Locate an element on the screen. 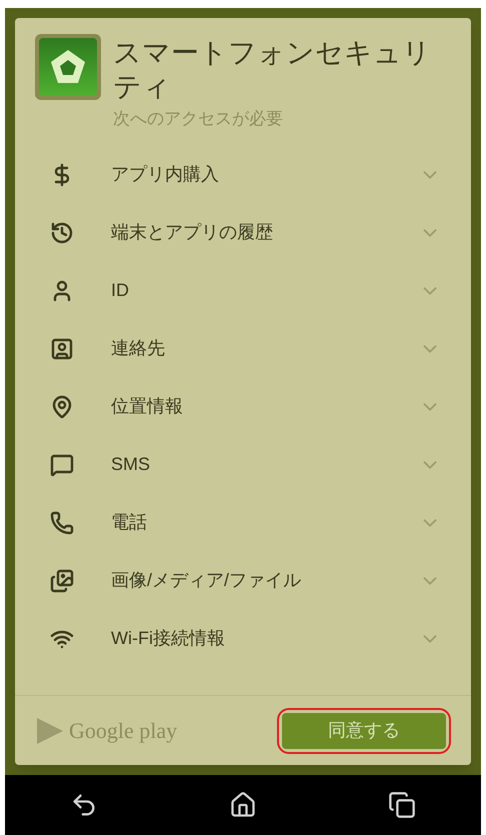 Image resolution: width=486 pixels, height=835 pixels. play-triangle-icon is located at coordinates (50, 731).